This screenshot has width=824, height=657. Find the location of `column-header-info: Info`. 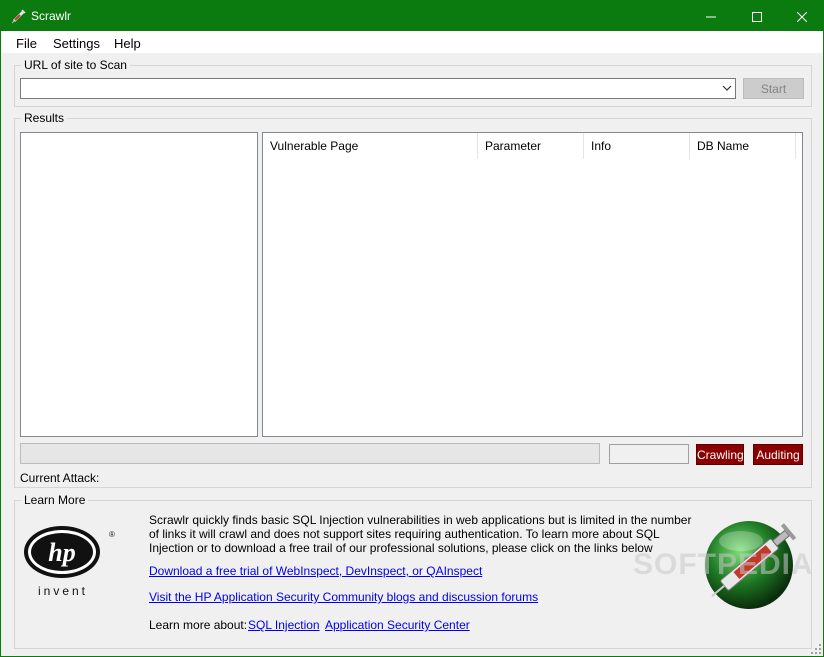

column-header-info: Info is located at coordinates (637, 146).